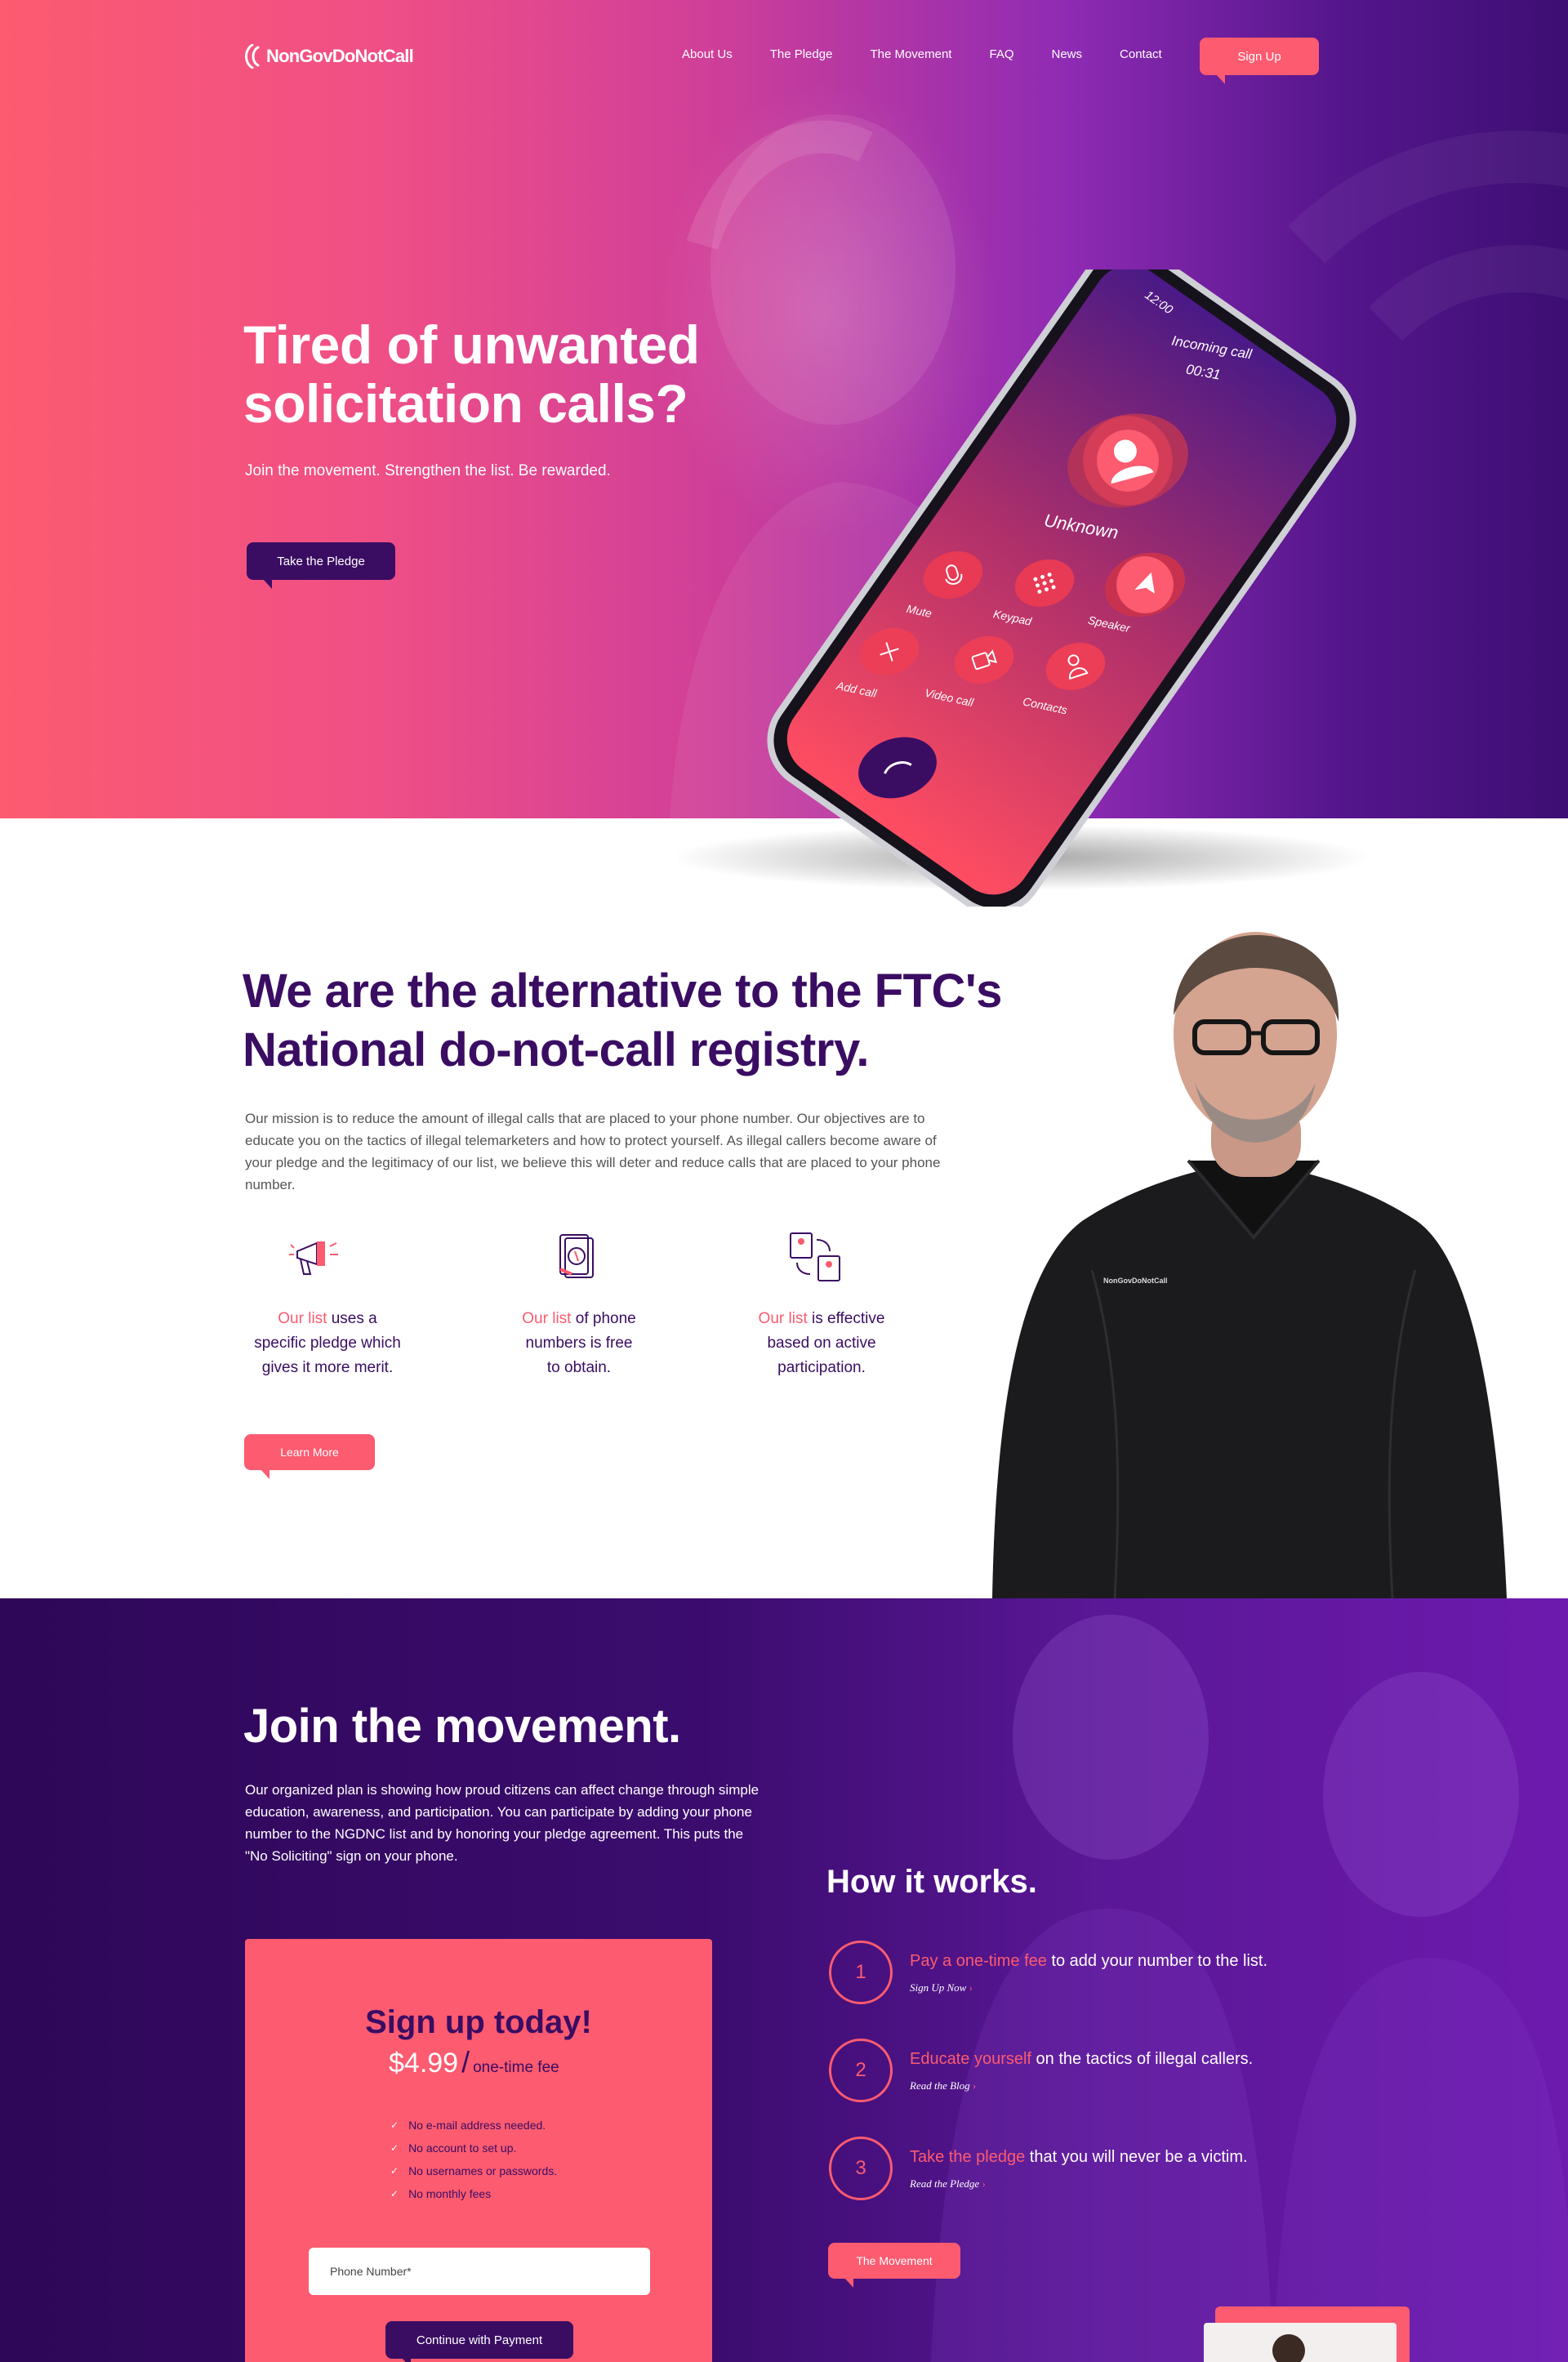 The image size is (1568, 2362). I want to click on benefit-item: ✓ No monthly fees, so click(440, 2193).